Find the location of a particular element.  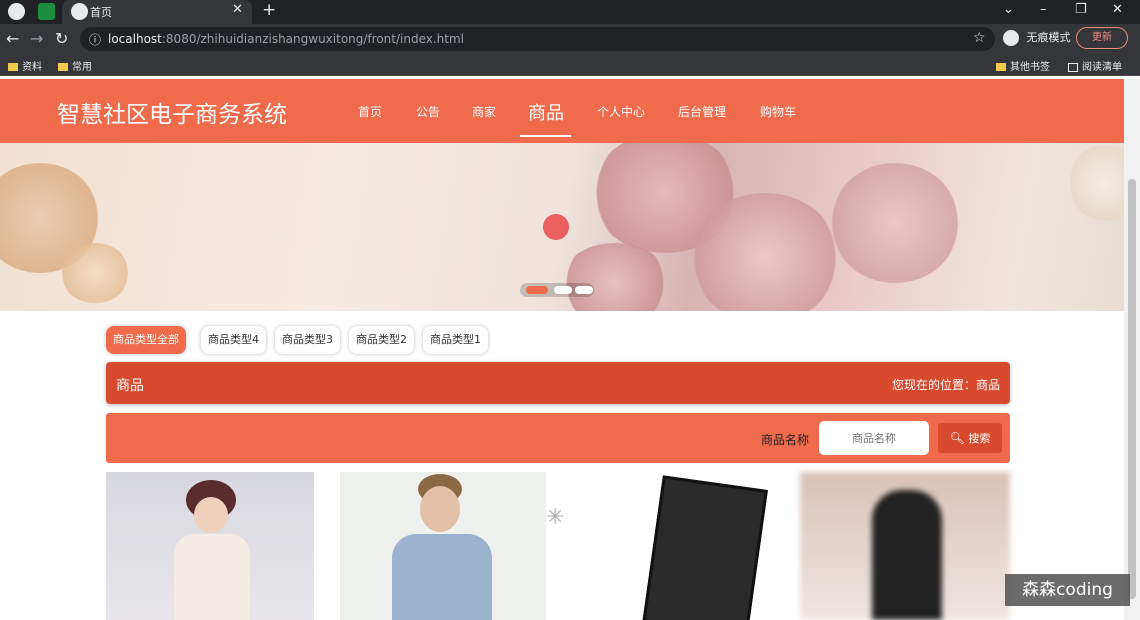

search-button: 🔍︎ 搜索 is located at coordinates (970, 438).